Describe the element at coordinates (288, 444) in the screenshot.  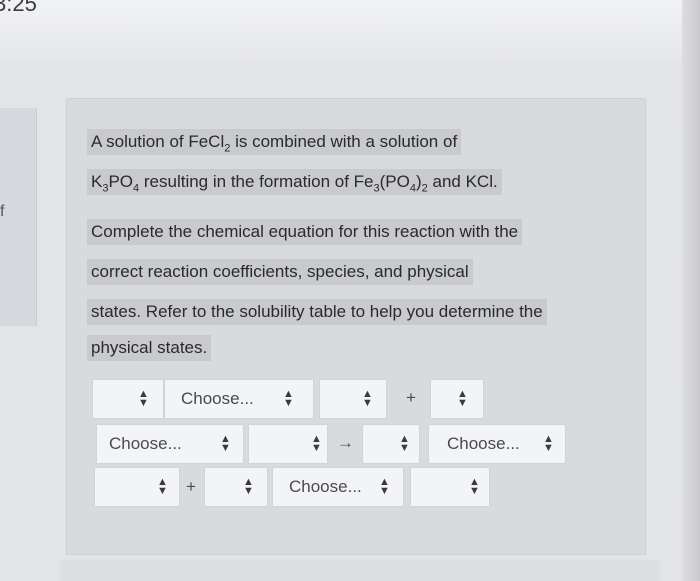
I see `reactant2-state-select: ▲ ▼` at that location.